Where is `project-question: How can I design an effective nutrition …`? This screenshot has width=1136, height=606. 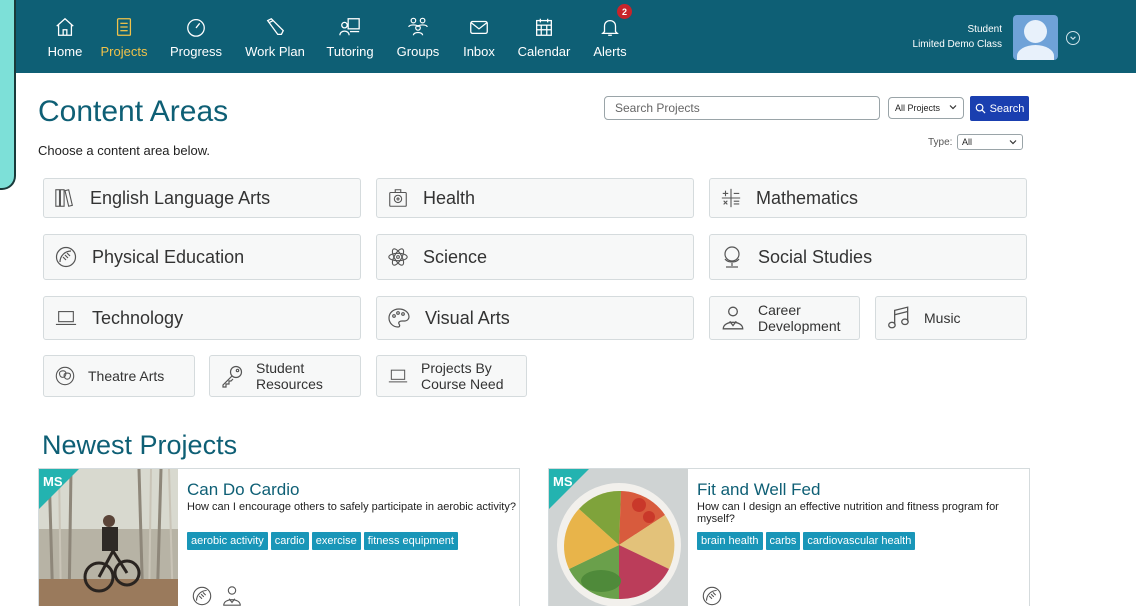 project-question: How can I design an effective nutrition … is located at coordinates (848, 513).